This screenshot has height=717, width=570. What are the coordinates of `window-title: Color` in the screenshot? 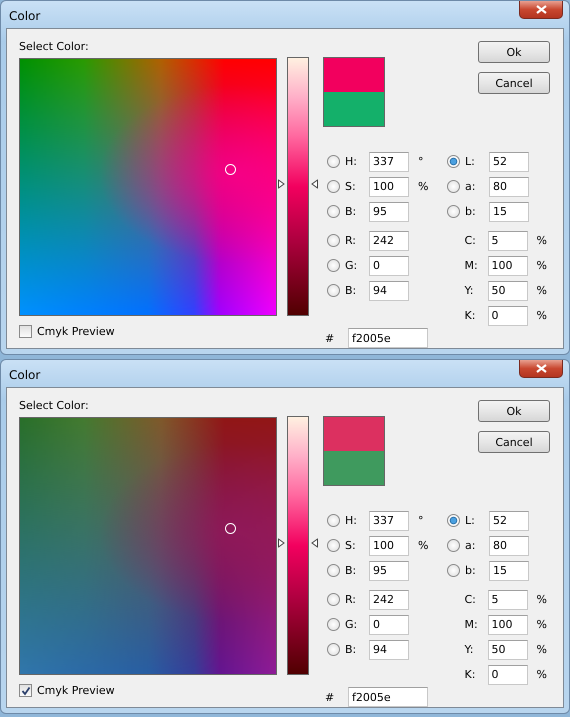 It's located at (24, 16).